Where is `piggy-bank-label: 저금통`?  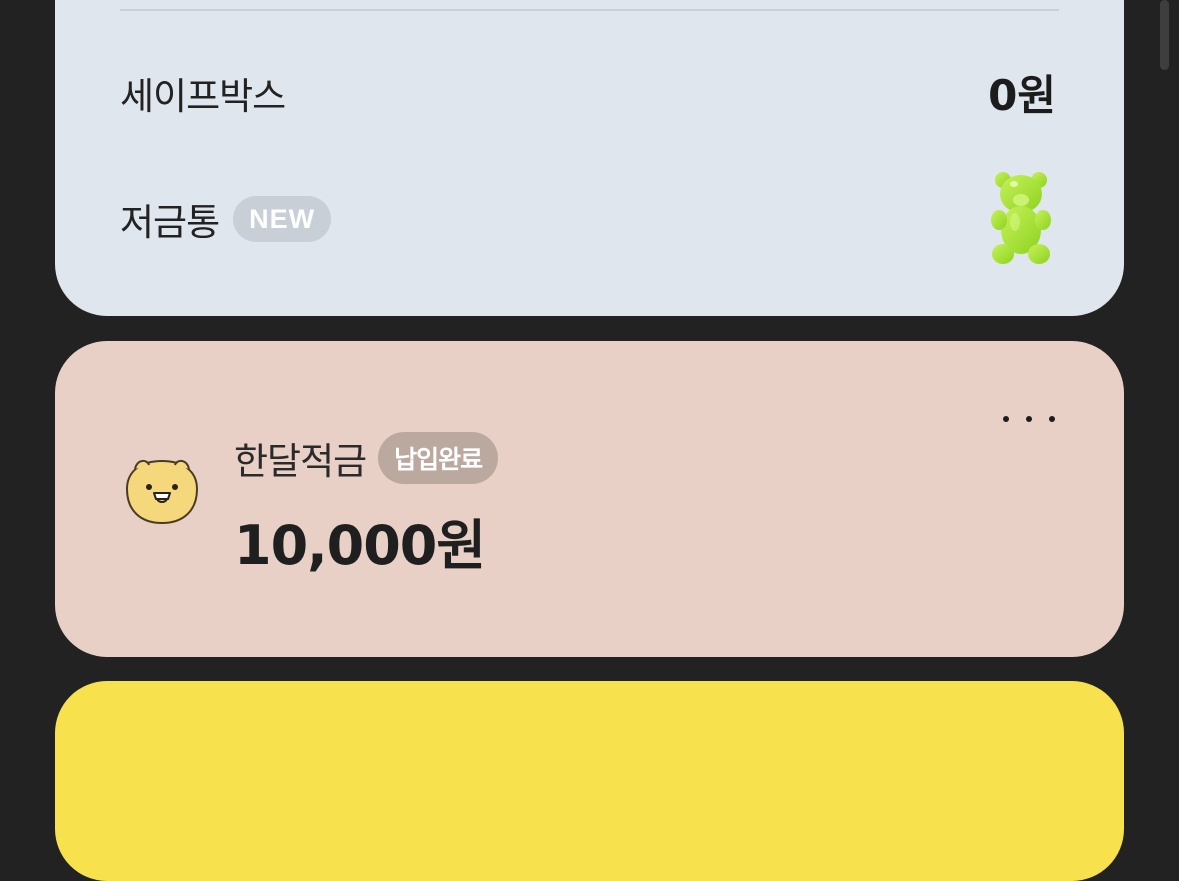 piggy-bank-label: 저금통 is located at coordinates (170, 222).